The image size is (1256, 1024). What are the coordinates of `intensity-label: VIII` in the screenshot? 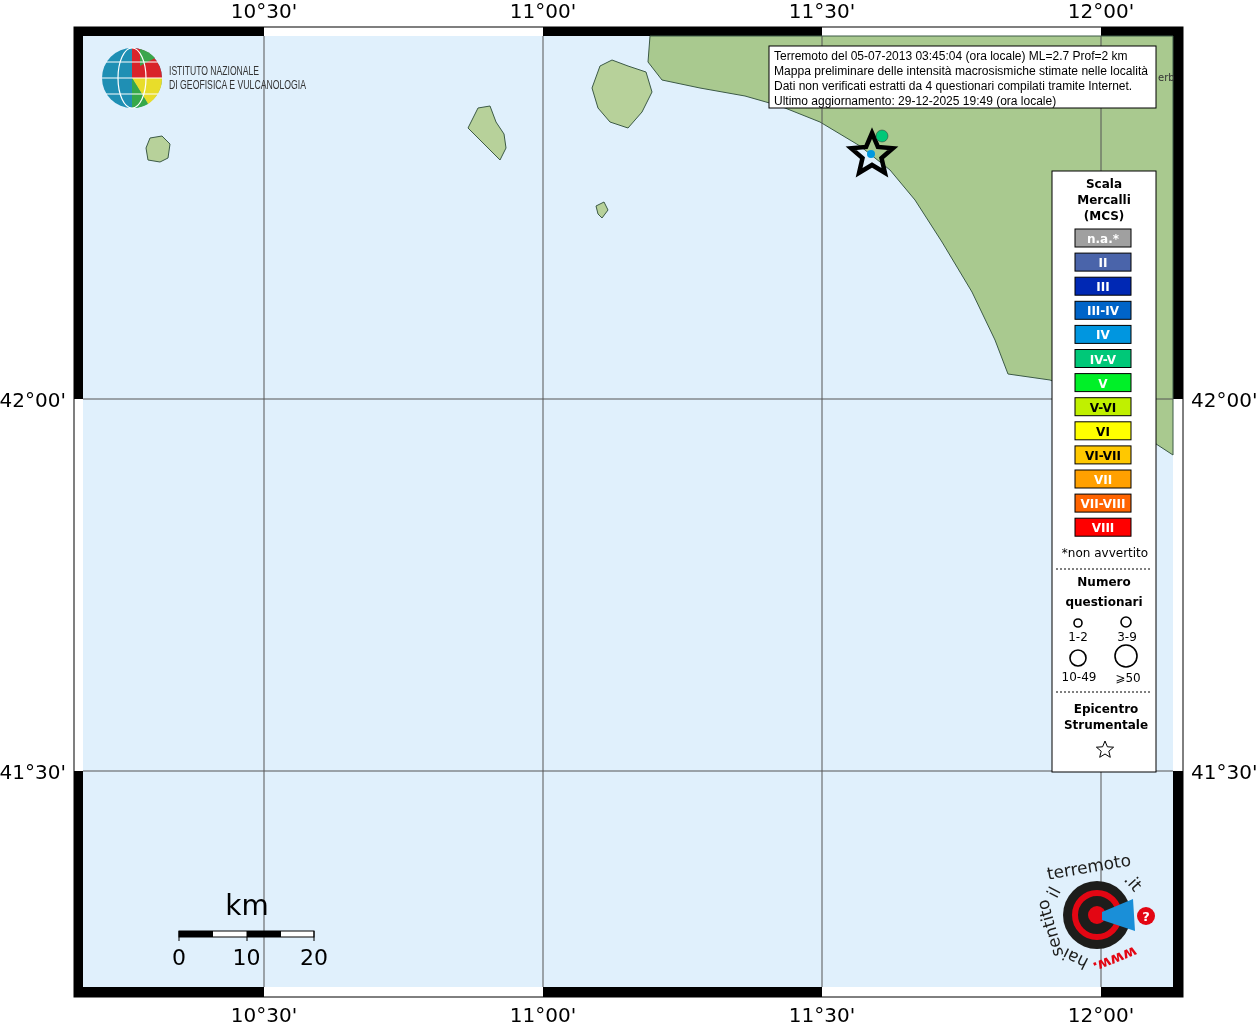 It's located at (1103, 528).